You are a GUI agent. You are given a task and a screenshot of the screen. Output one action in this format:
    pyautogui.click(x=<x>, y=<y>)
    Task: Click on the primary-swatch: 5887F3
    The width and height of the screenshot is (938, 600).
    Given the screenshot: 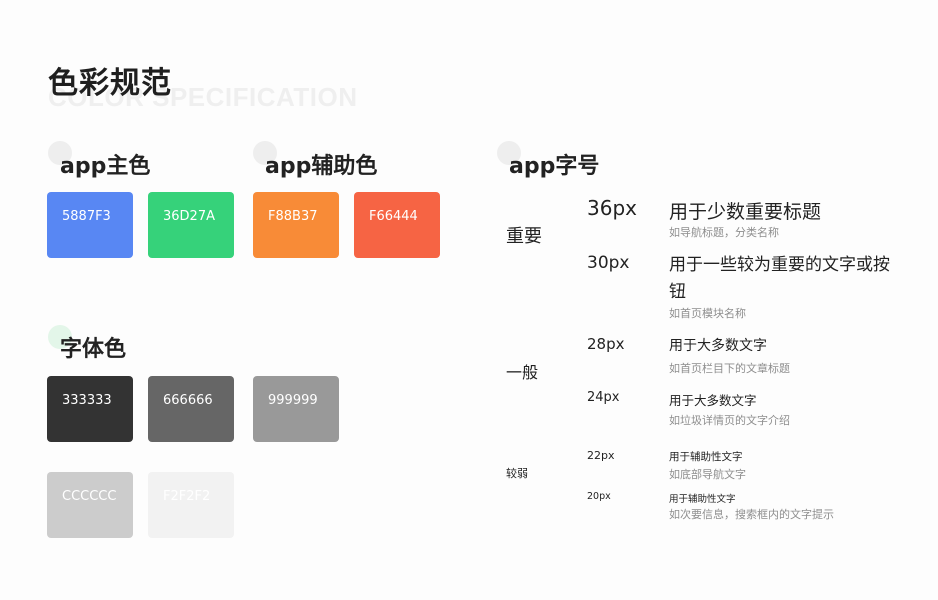 What is the action you would take?
    pyautogui.click(x=90, y=225)
    